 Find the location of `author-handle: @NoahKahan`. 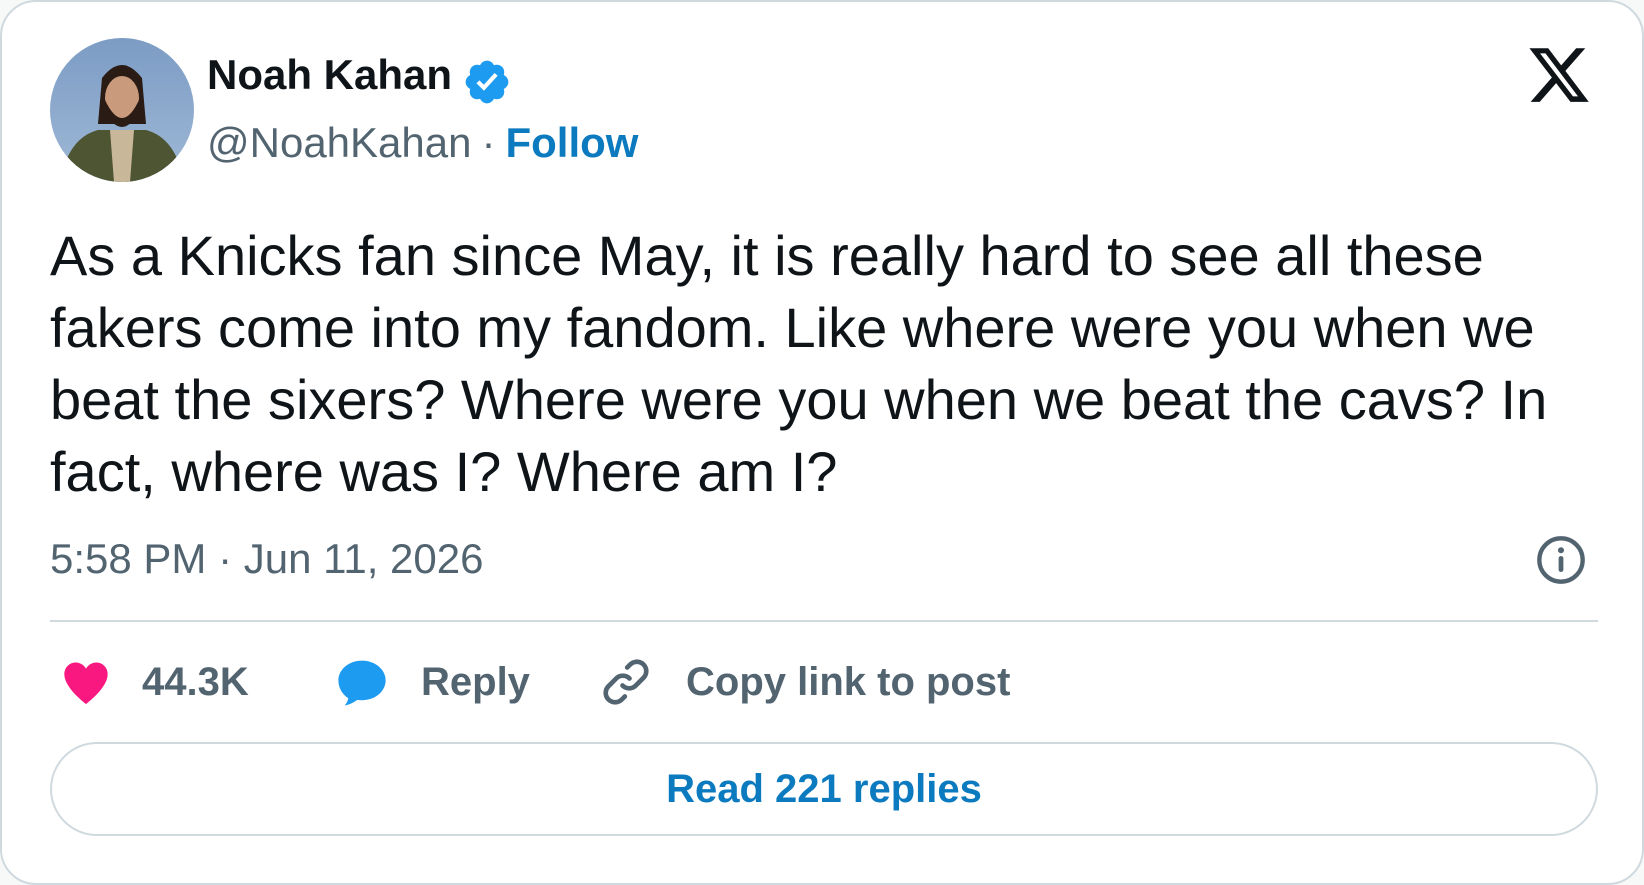

author-handle: @NoahKahan is located at coordinates (339, 142).